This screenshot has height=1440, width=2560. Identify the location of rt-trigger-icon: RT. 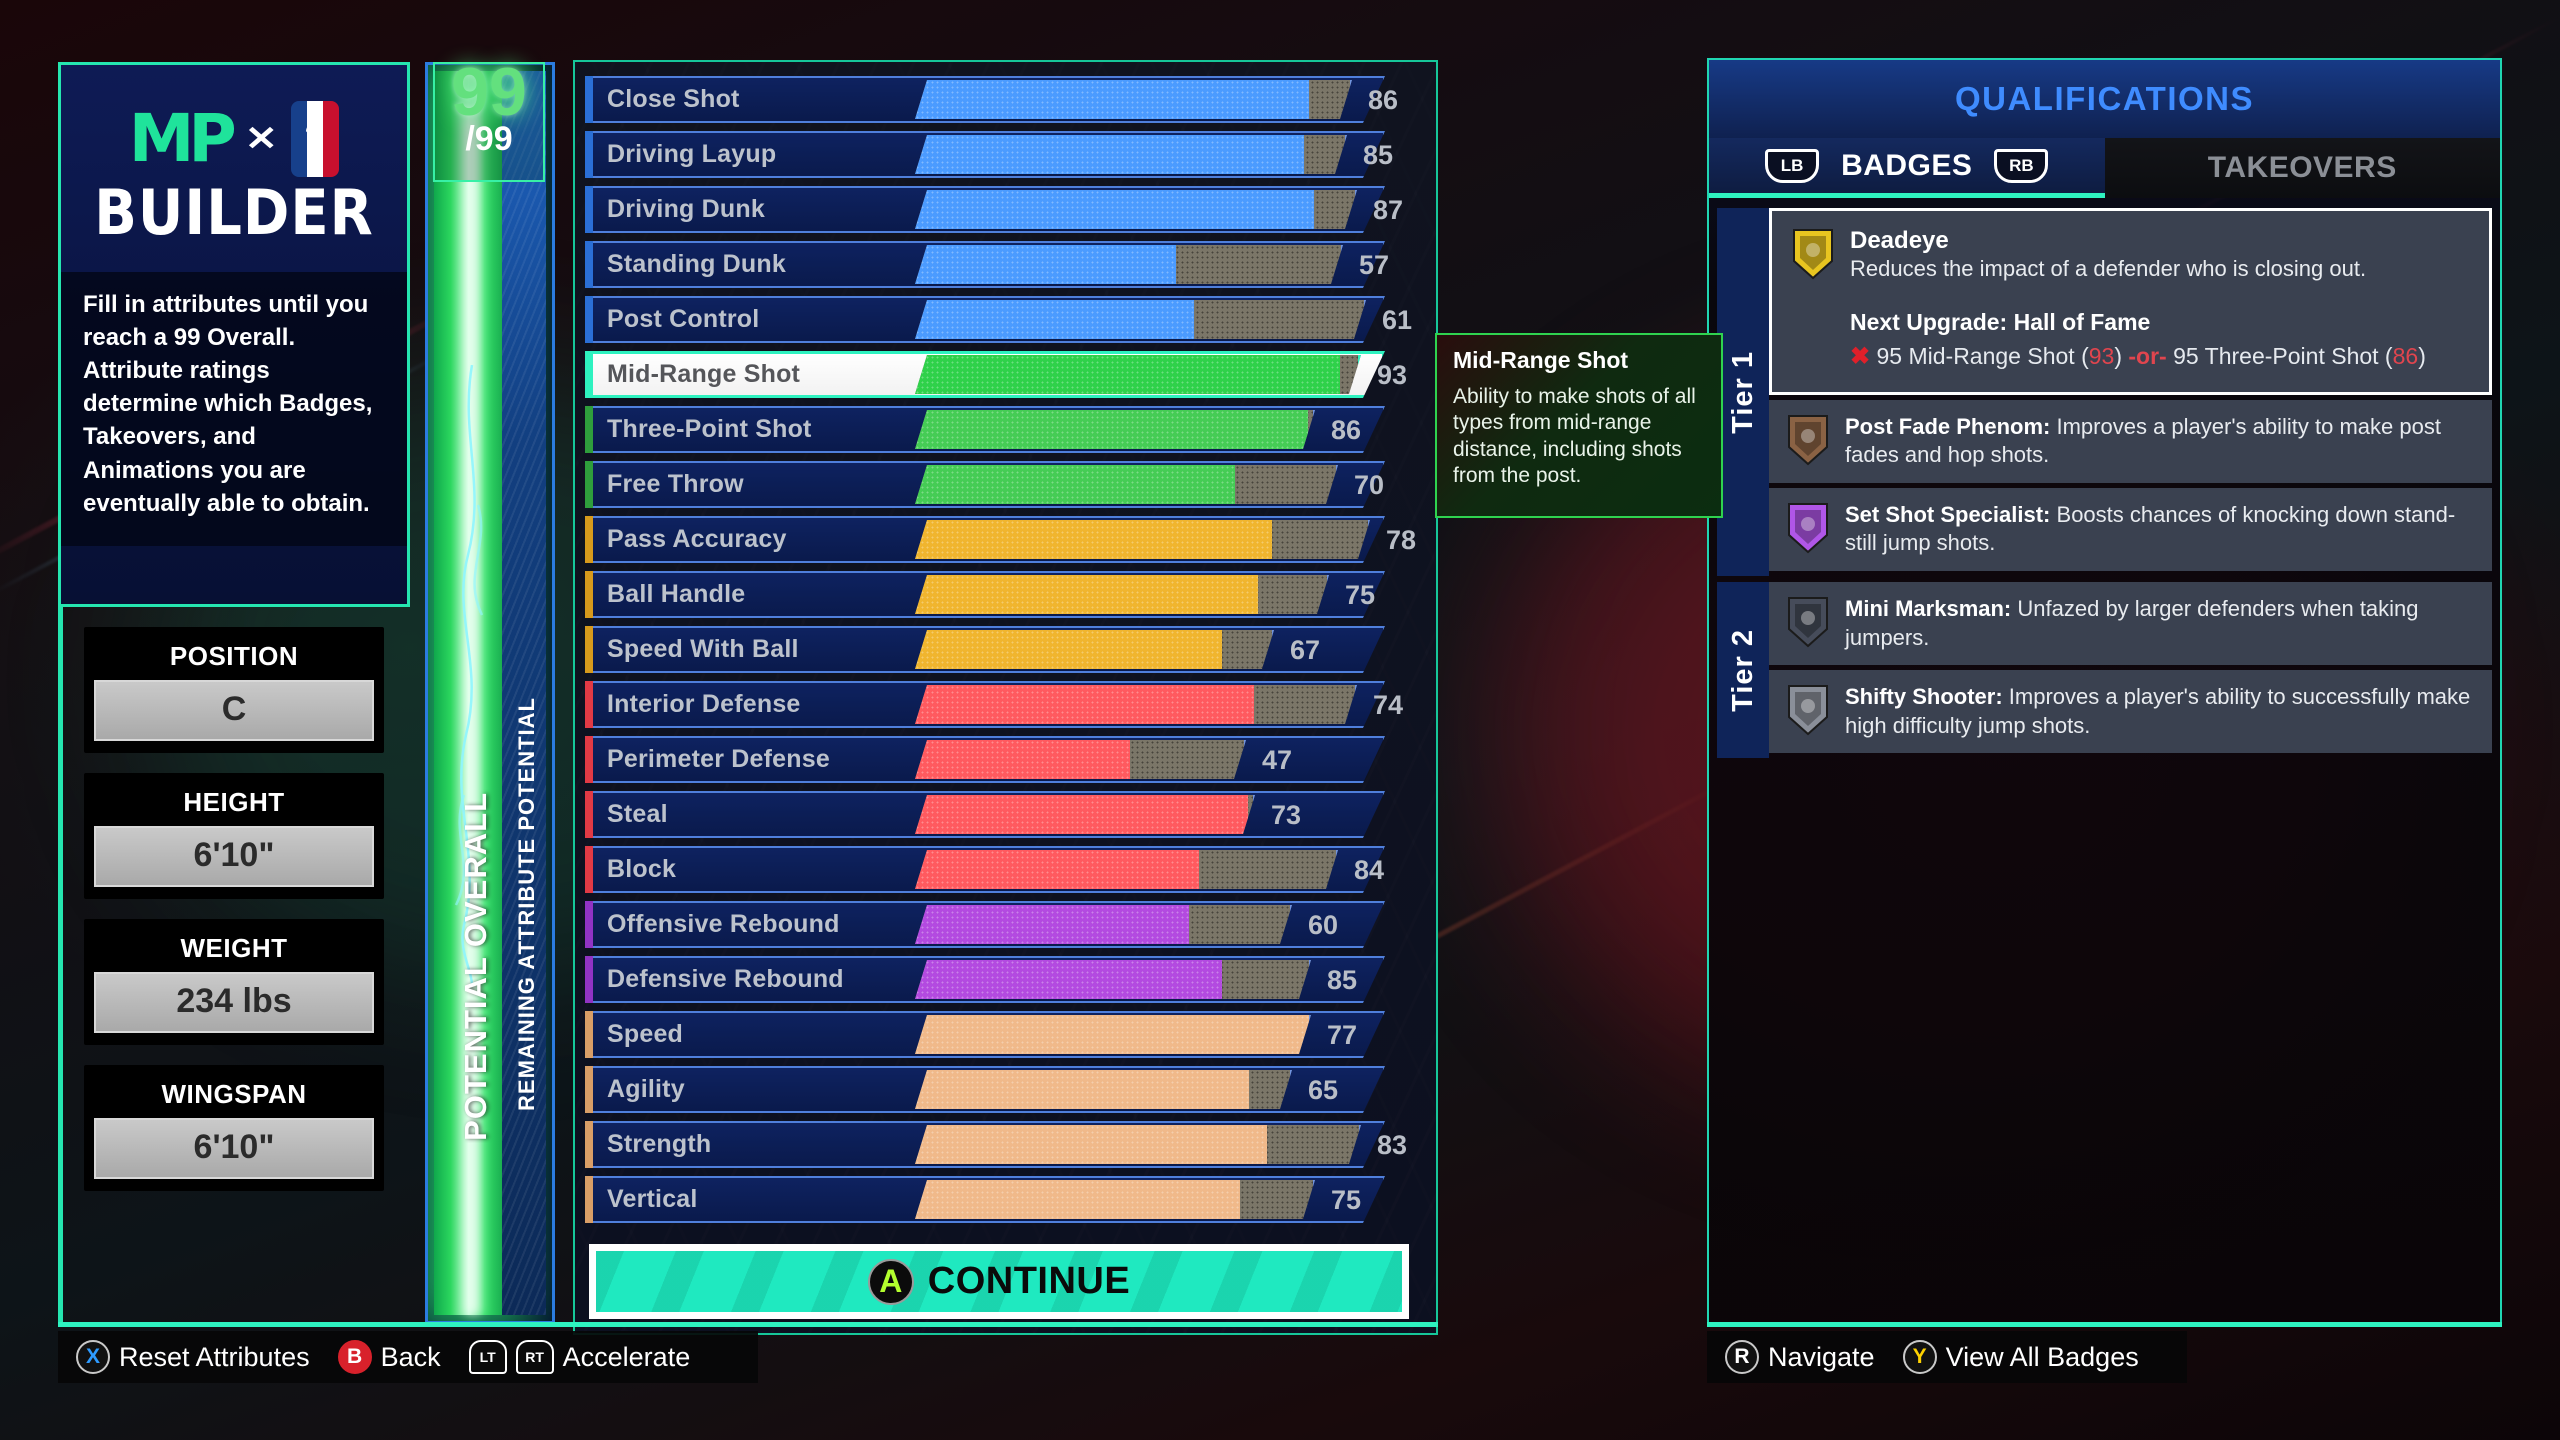
(534, 1357).